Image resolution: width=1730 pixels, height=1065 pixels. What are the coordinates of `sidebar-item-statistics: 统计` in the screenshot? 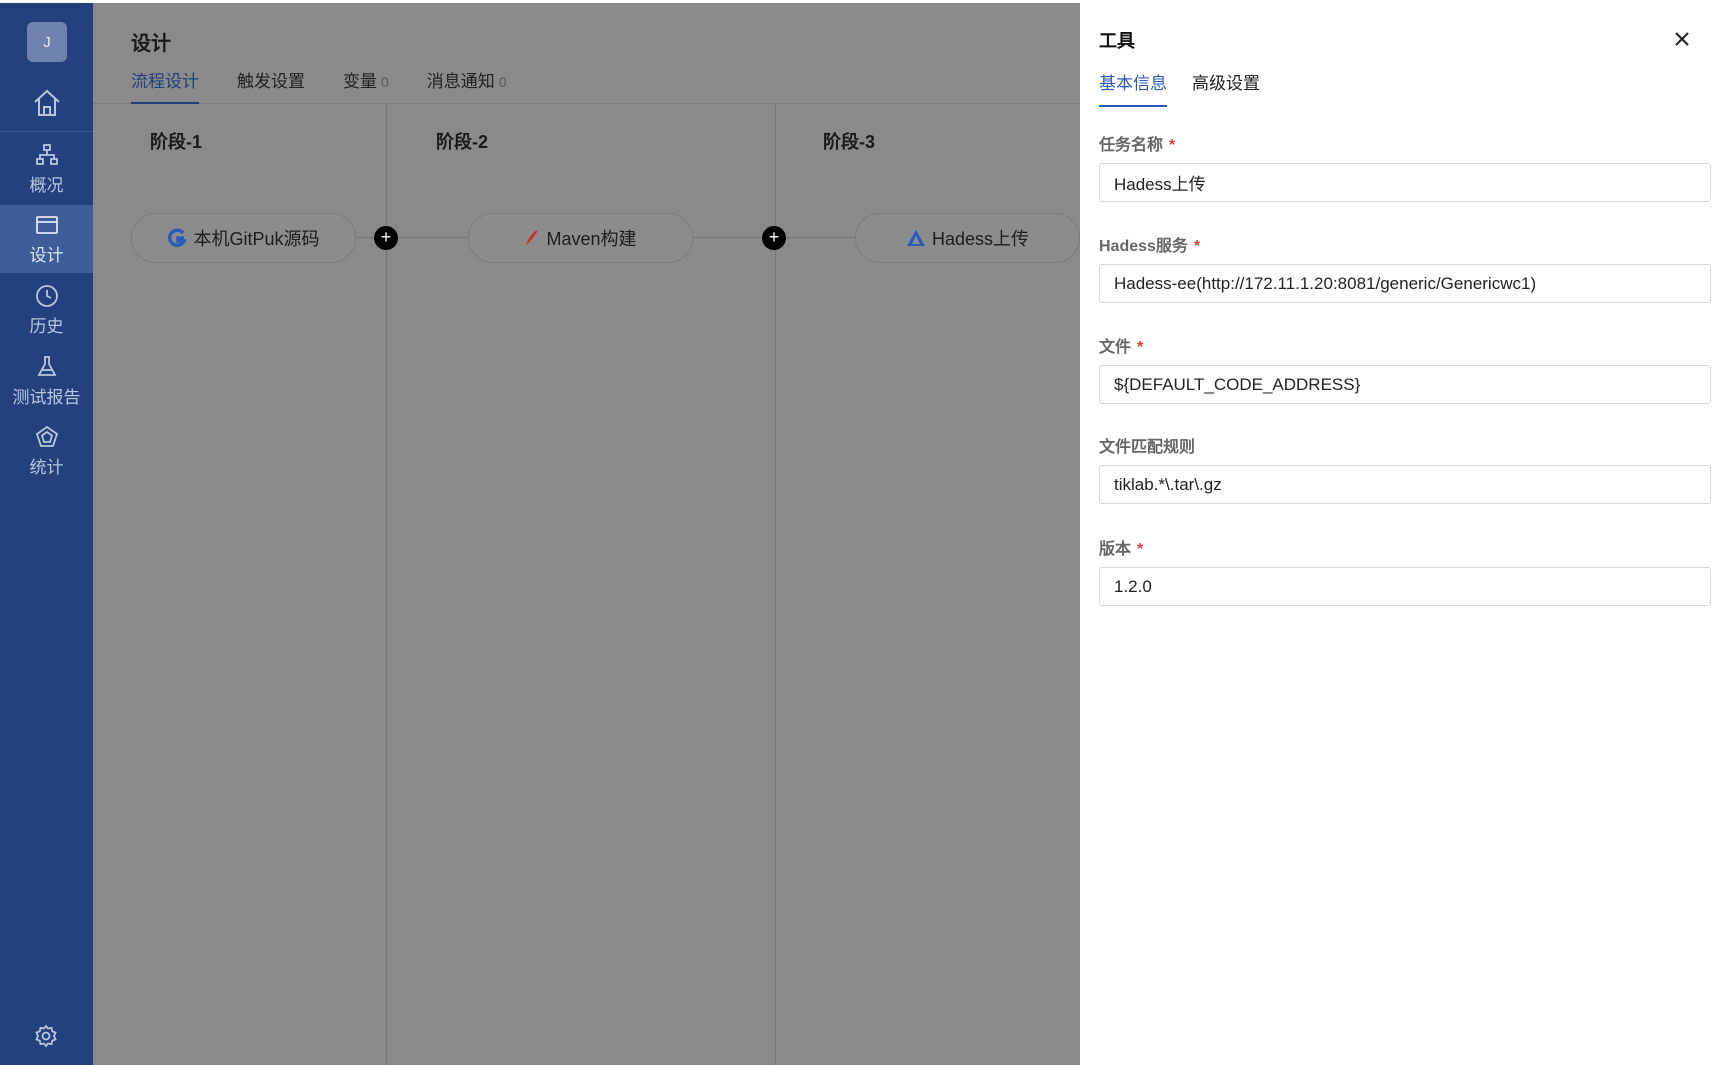 It's located at (46, 451).